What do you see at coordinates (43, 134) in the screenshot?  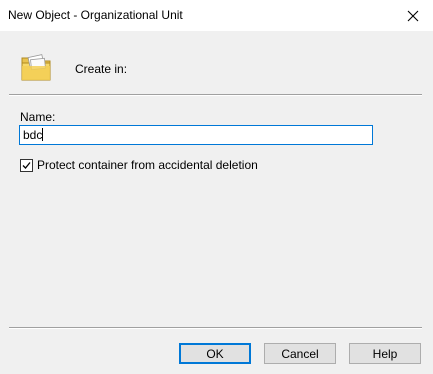 I see `text-caret` at bounding box center [43, 134].